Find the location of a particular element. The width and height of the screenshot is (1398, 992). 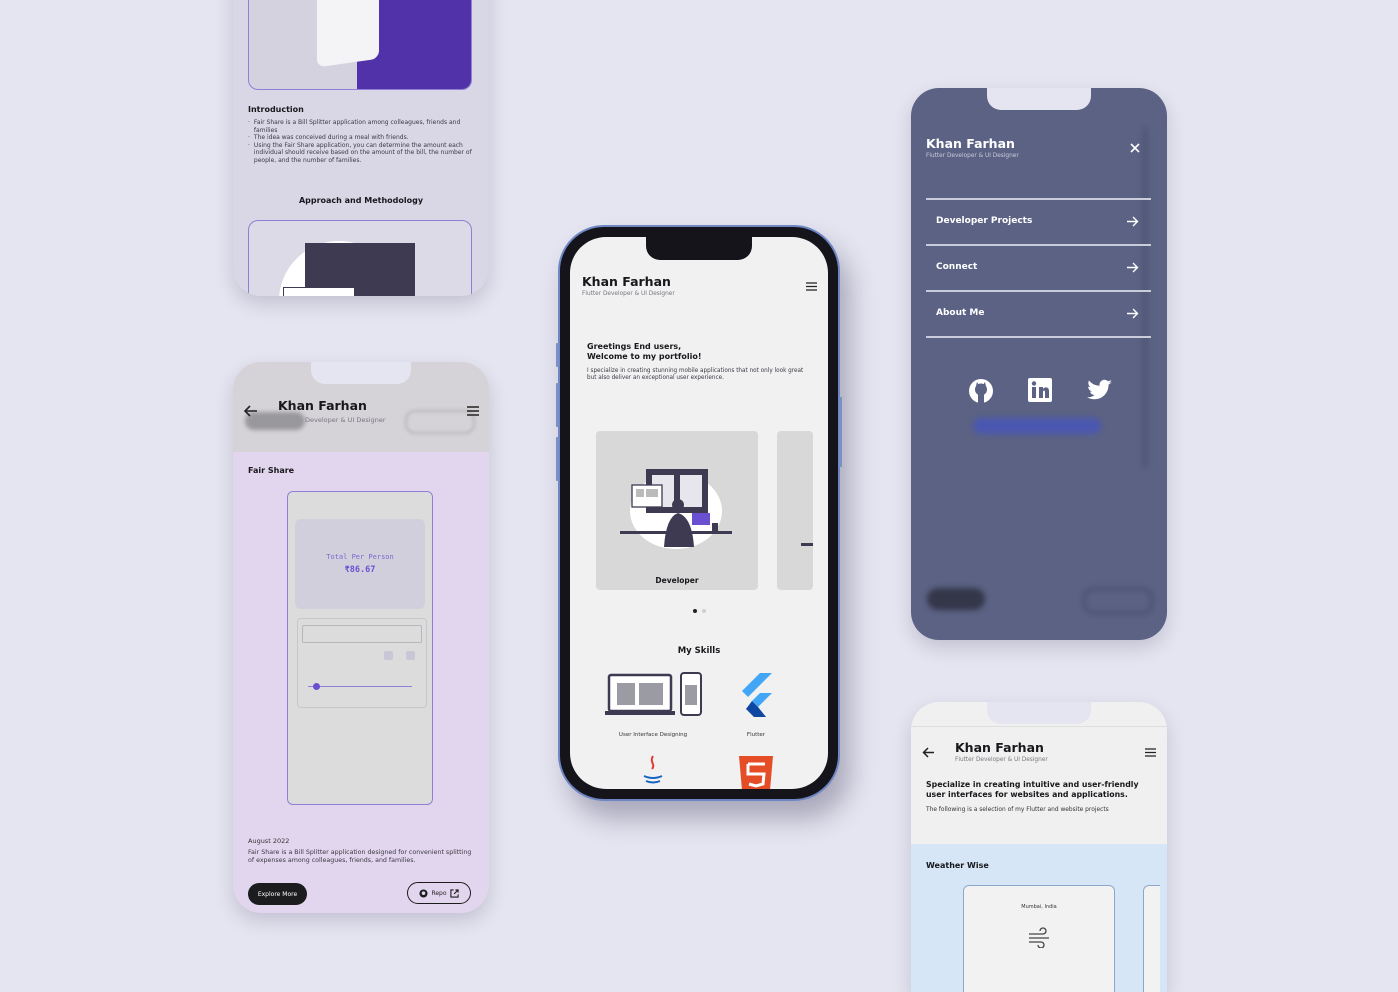

home-subtitle: Flutter Developer & UI Designer is located at coordinates (628, 294).